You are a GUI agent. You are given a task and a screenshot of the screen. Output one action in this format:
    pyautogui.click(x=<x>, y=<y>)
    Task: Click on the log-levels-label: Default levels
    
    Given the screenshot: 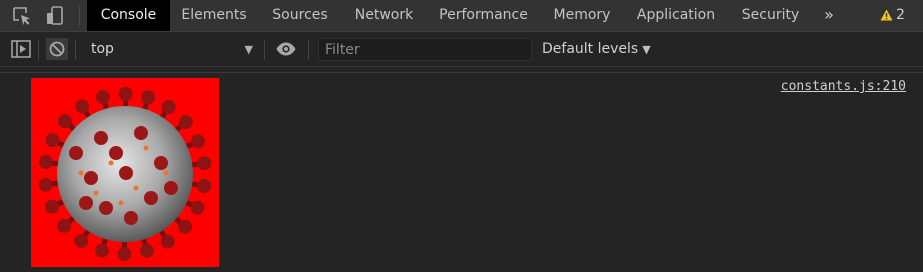 What is the action you would take?
    pyautogui.click(x=590, y=49)
    